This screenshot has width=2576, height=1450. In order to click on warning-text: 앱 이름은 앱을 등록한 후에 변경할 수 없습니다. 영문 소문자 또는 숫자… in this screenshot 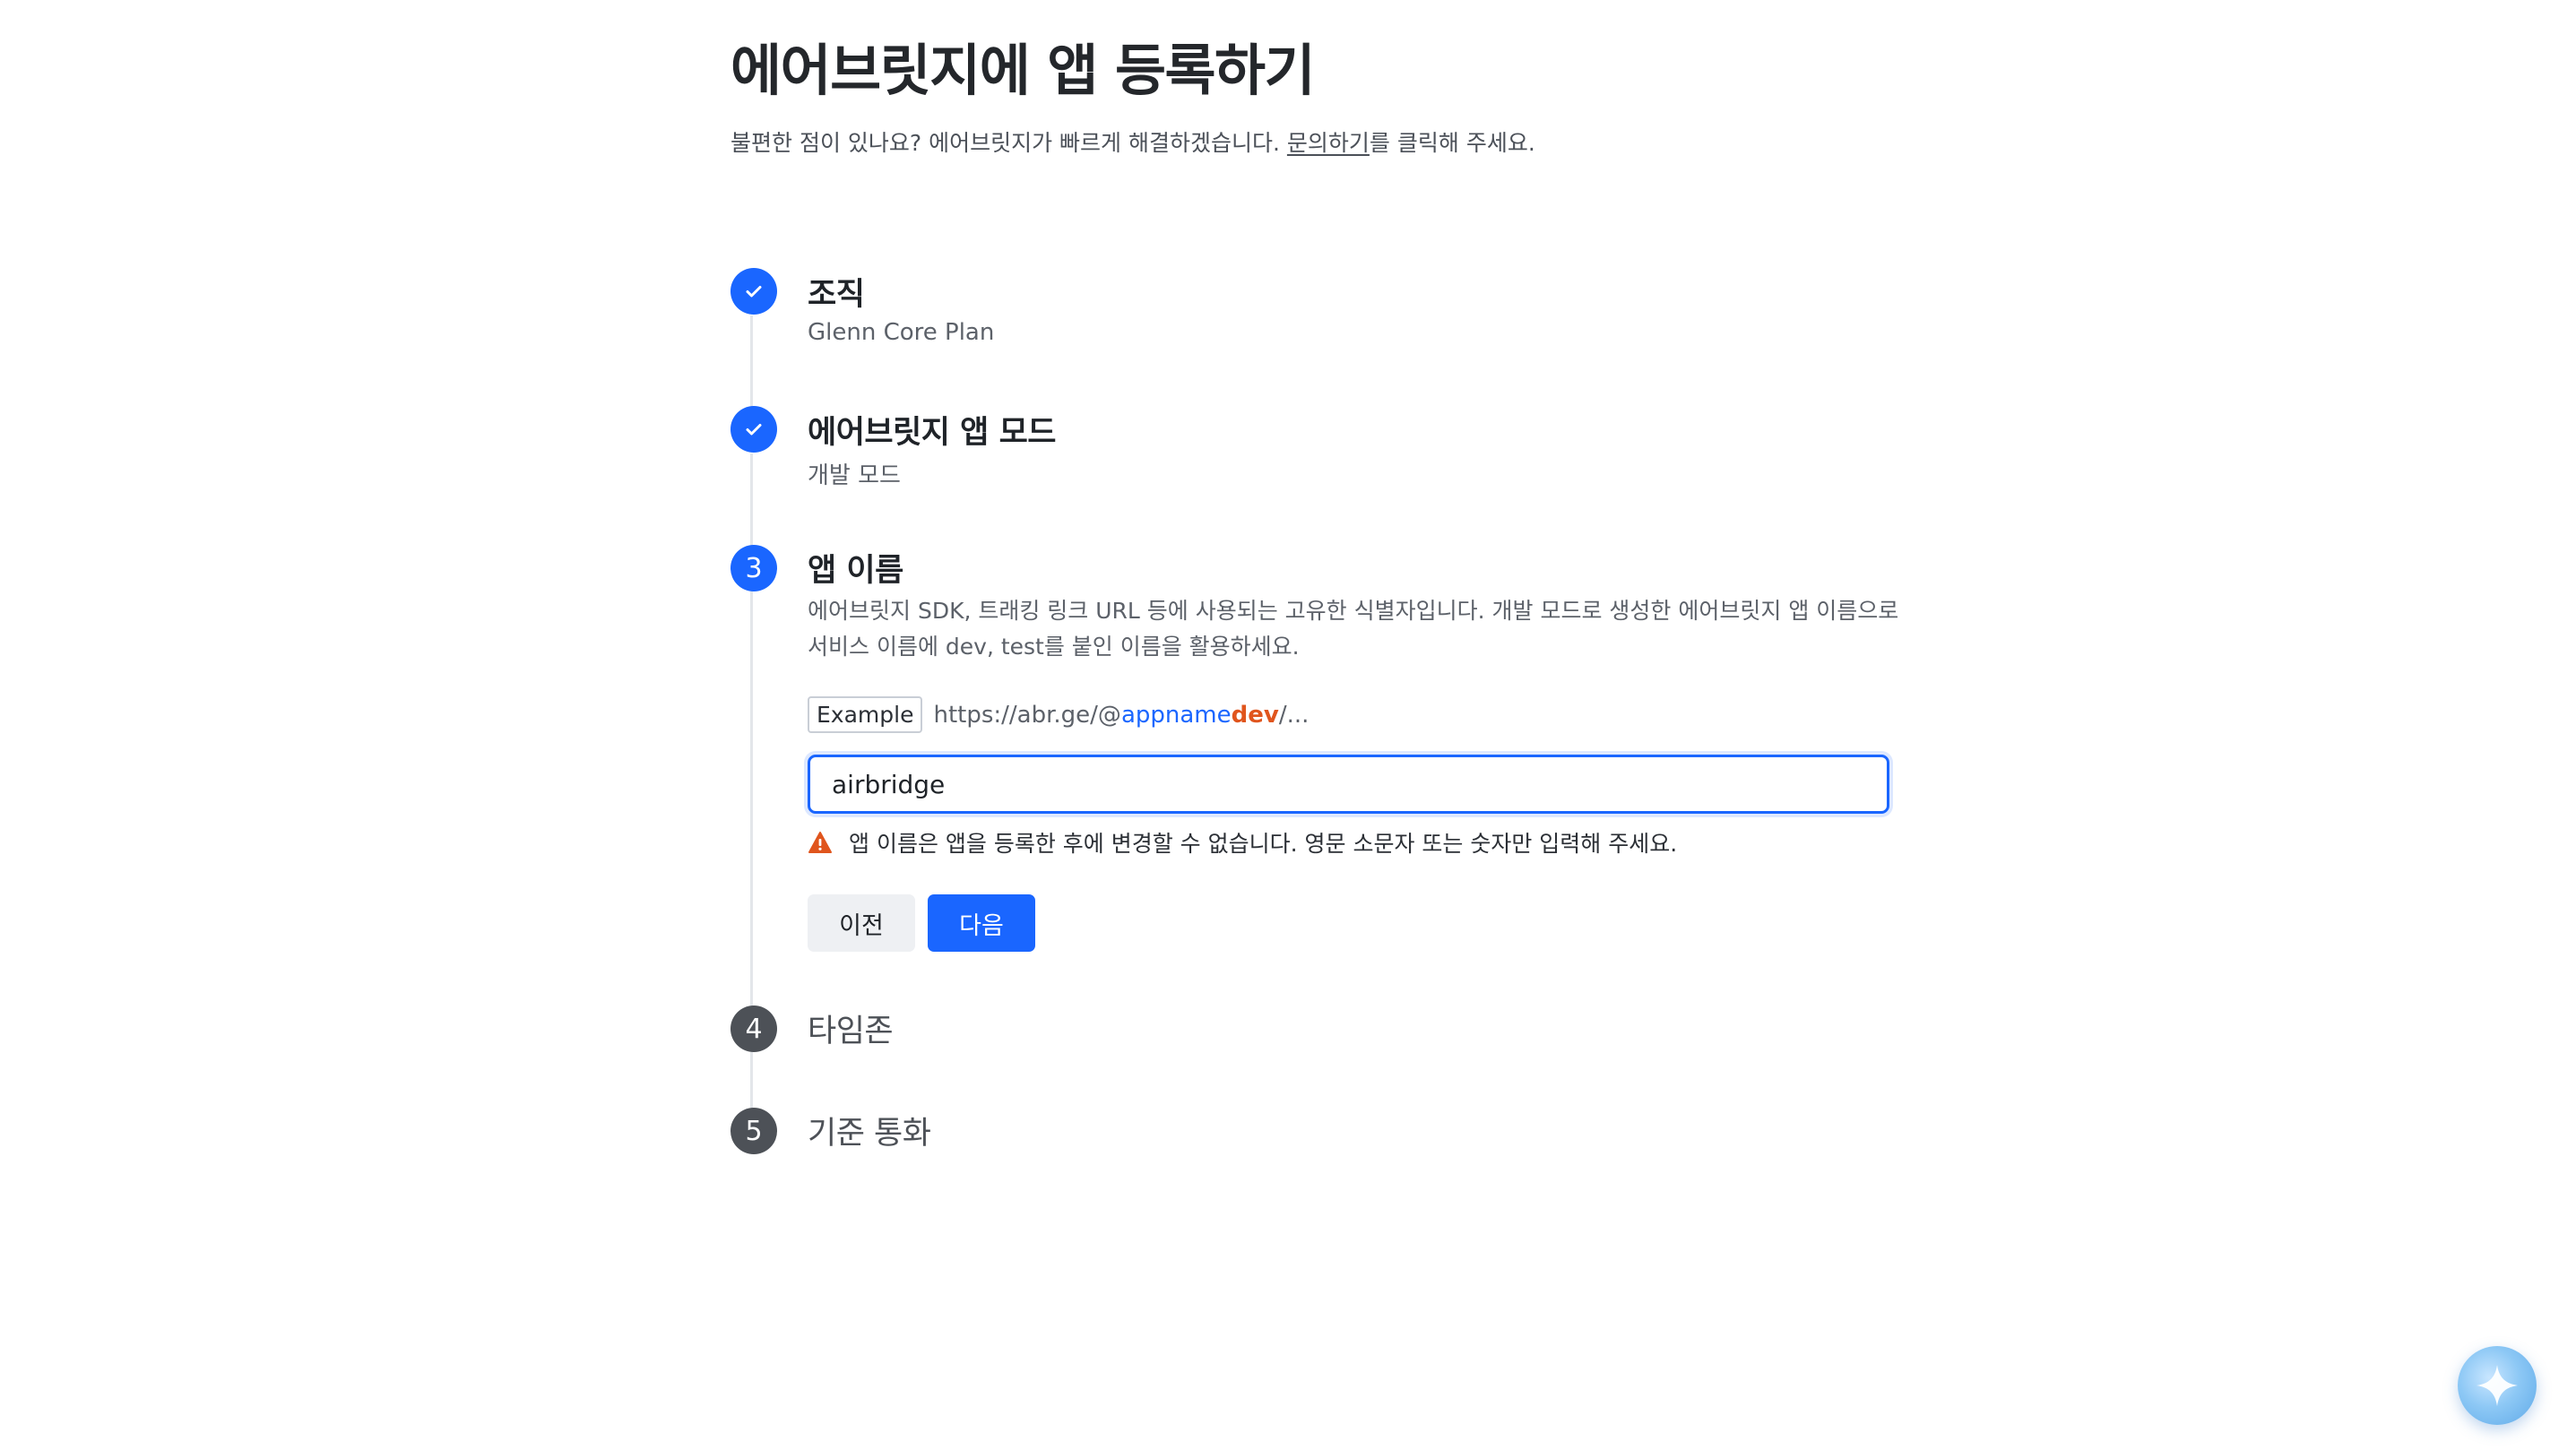, I will do `click(1263, 844)`.